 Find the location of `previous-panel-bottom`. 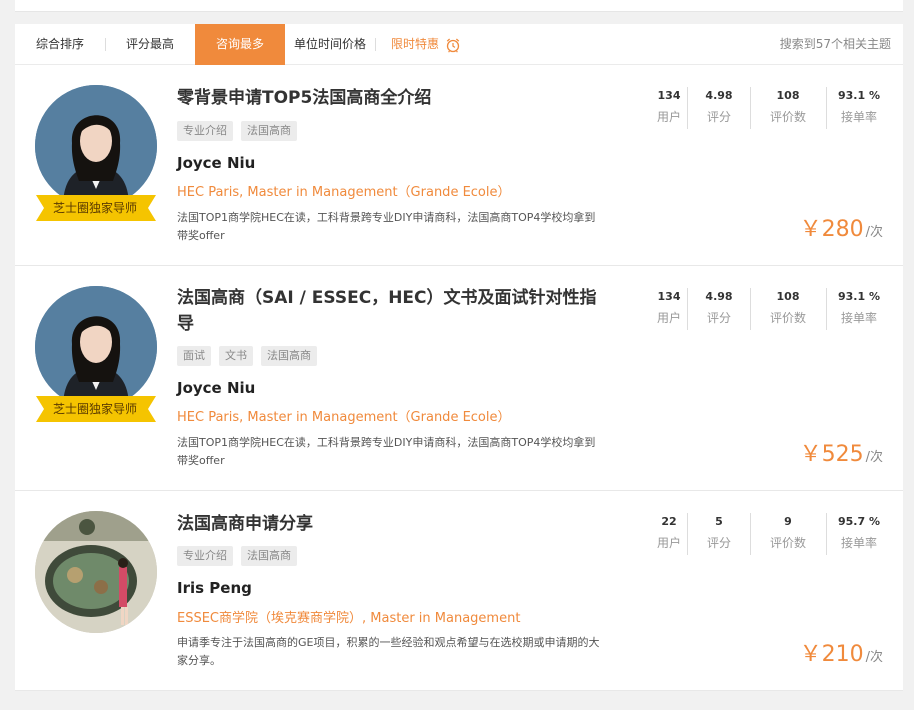

previous-panel-bottom is located at coordinates (459, 6).